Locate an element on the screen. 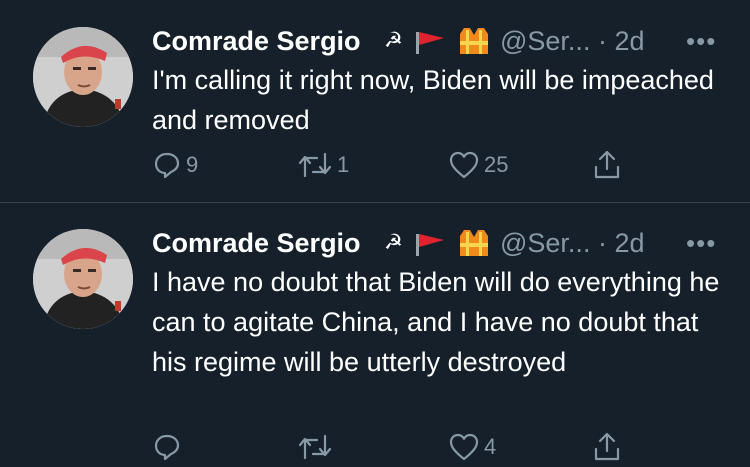 This screenshot has width=750, height=467. retweet-button is located at coordinates (317, 447).